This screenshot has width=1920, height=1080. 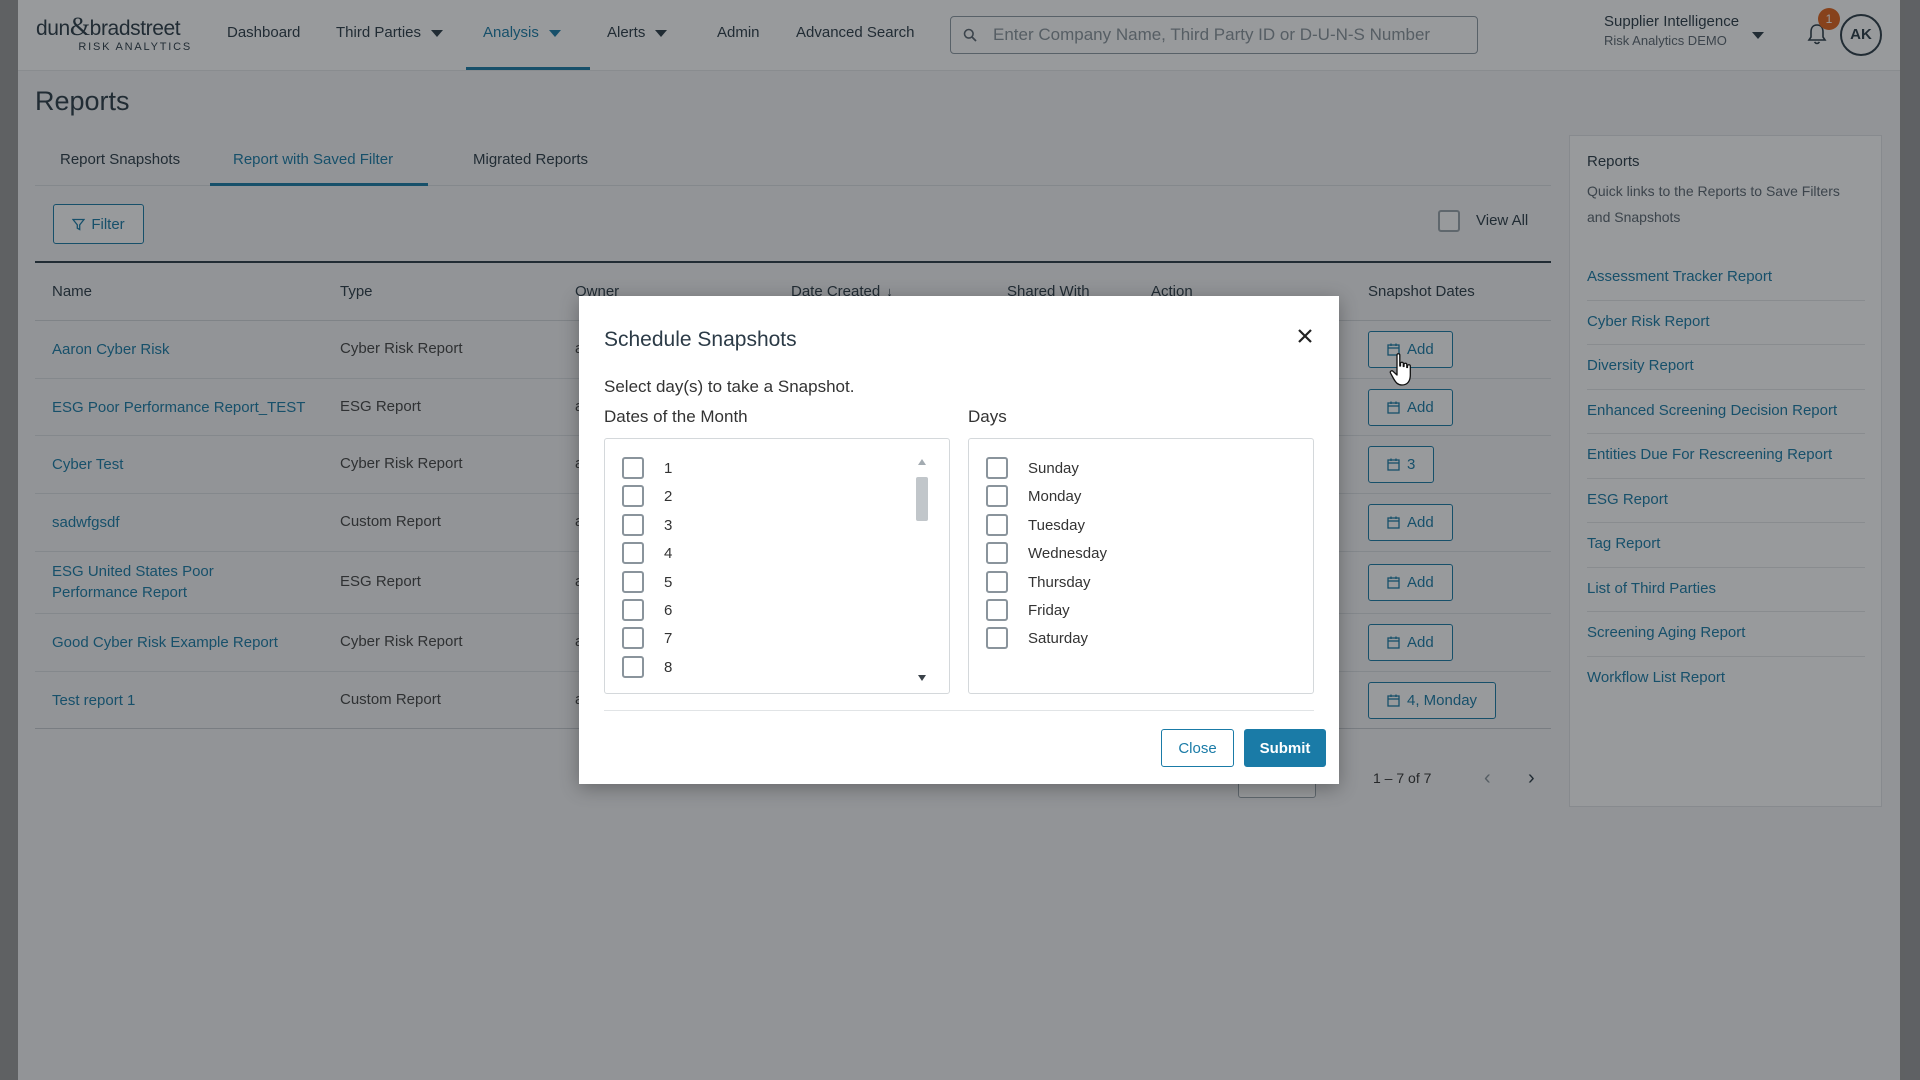 I want to click on date-label: 1, so click(x=668, y=468).